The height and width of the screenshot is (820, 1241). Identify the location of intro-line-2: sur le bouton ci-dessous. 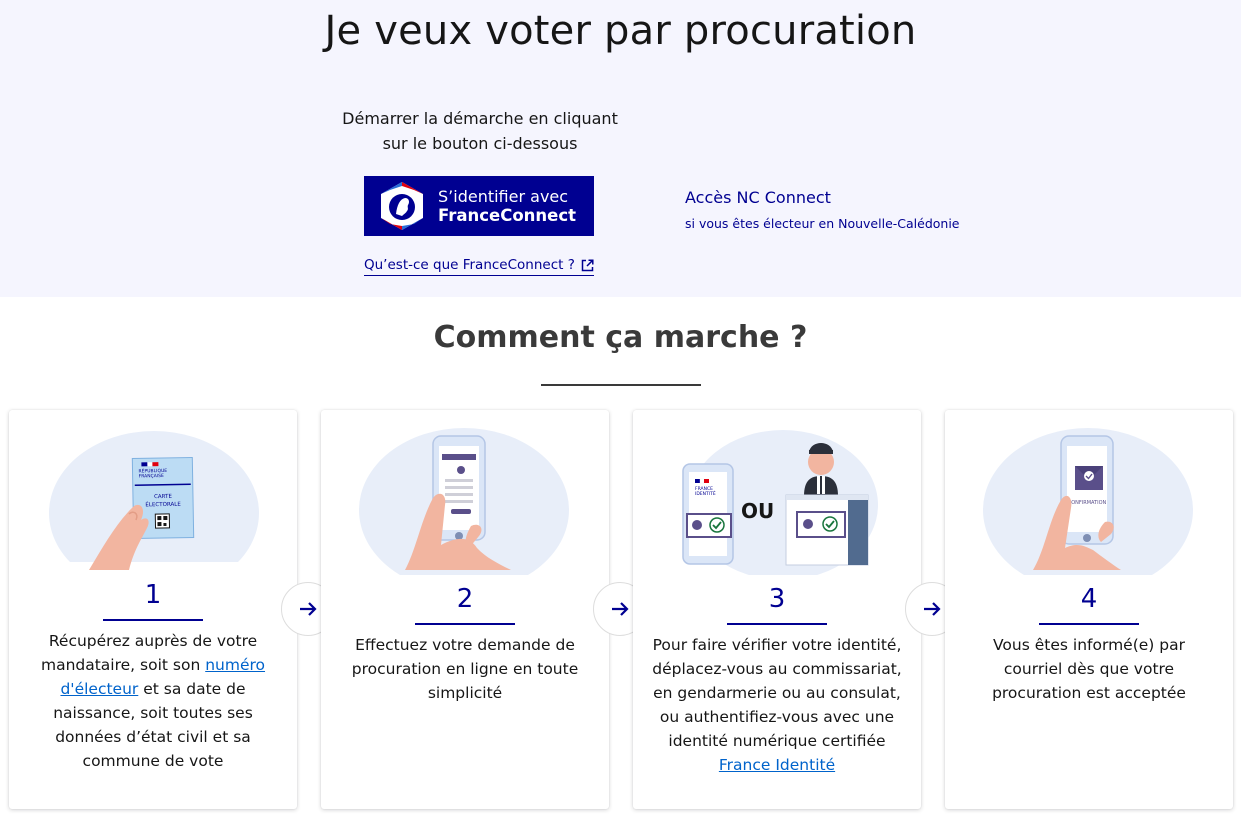
(480, 143).